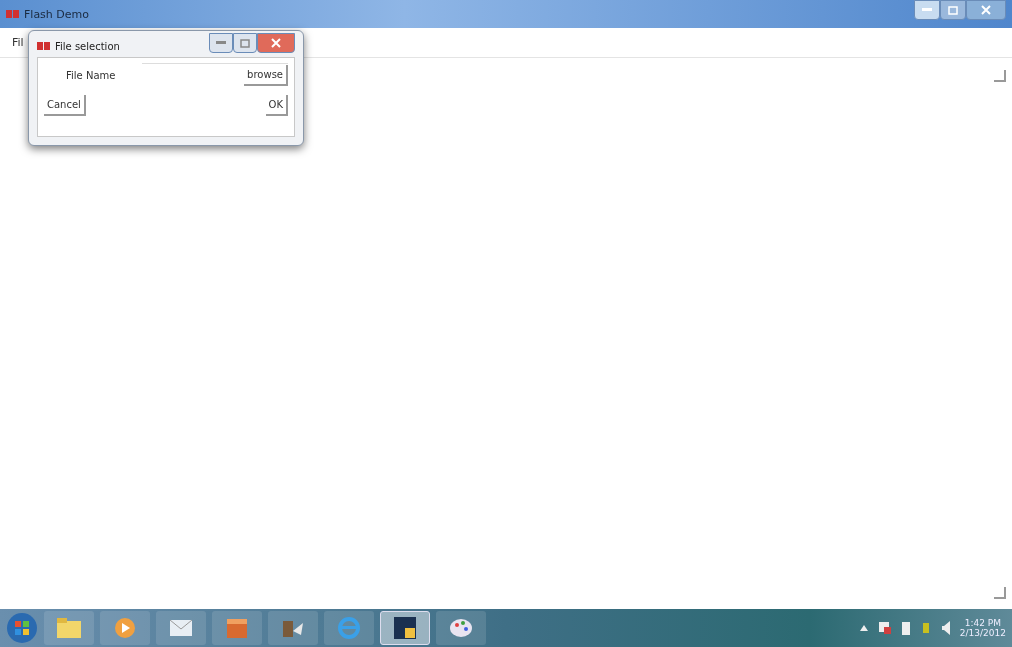 The height and width of the screenshot is (647, 1012). Describe the element at coordinates (905, 628) in the screenshot. I see `battery-icon` at that location.